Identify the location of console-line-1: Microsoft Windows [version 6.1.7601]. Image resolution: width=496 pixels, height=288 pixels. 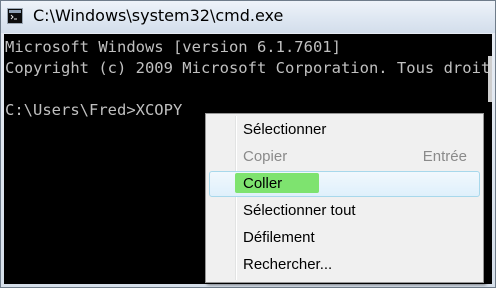
(173, 47).